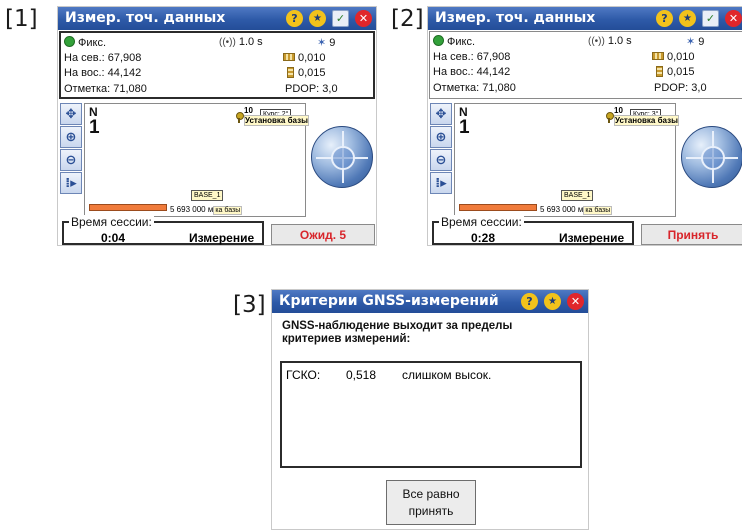 The width and height of the screenshot is (742, 530). What do you see at coordinates (407, 19) in the screenshot?
I see `figure-marker-2: [2]` at bounding box center [407, 19].